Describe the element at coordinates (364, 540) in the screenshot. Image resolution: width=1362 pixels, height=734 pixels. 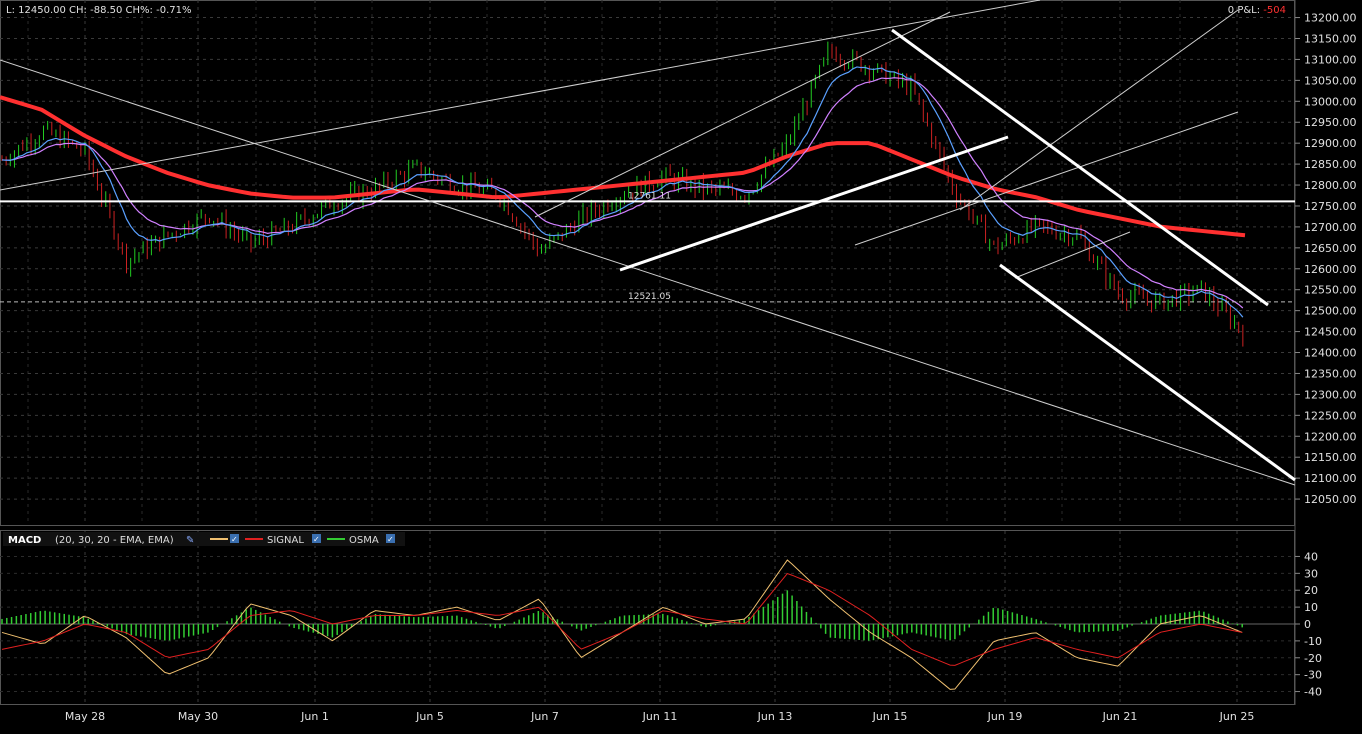
I see `osma-label: OSMA` at that location.